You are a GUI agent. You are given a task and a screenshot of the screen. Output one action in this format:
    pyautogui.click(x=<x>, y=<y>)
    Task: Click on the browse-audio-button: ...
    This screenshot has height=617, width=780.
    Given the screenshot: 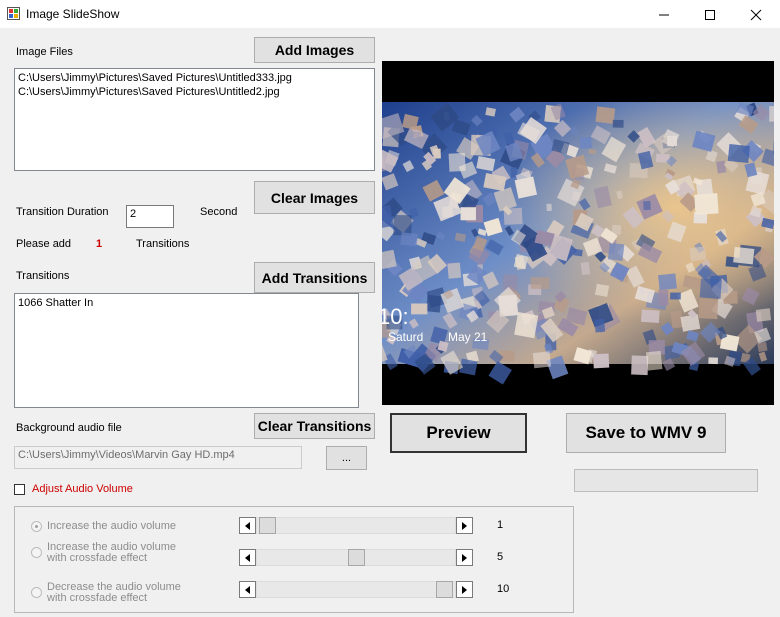 What is the action you would take?
    pyautogui.click(x=346, y=458)
    